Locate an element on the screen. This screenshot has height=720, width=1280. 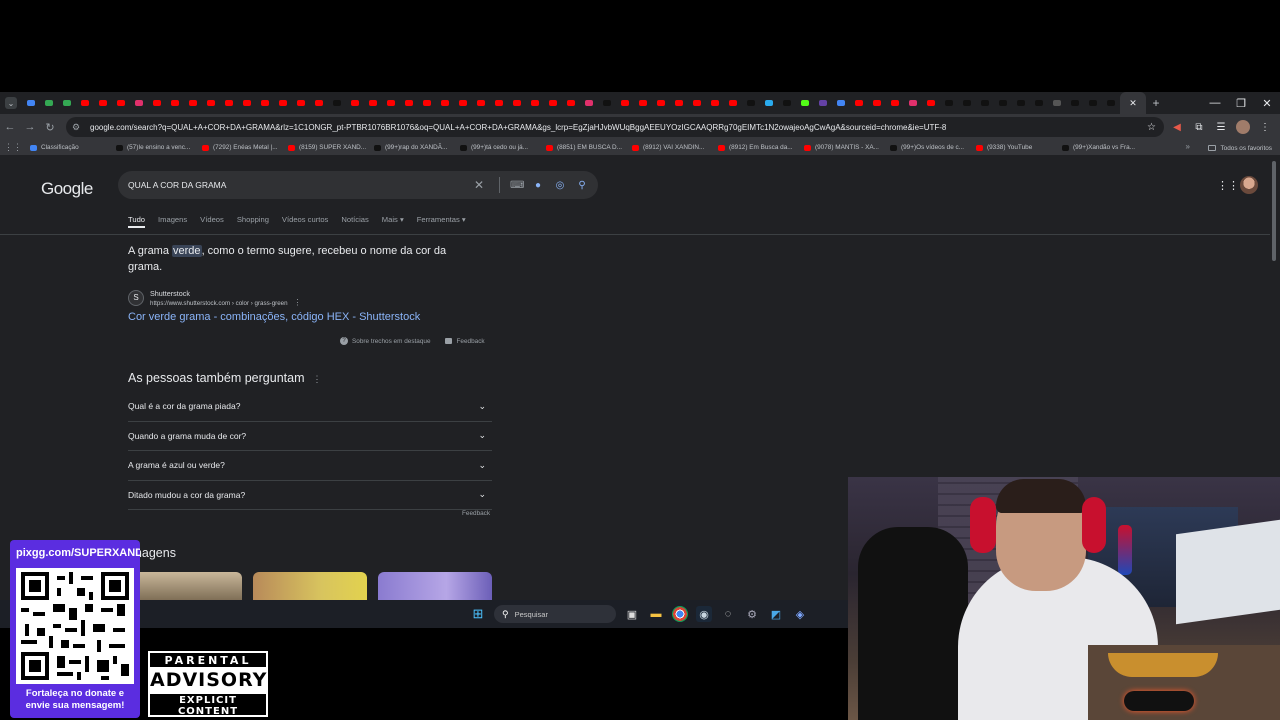
all-bookmarks-button: Todos os favoritos is located at coordinates (1240, 148).